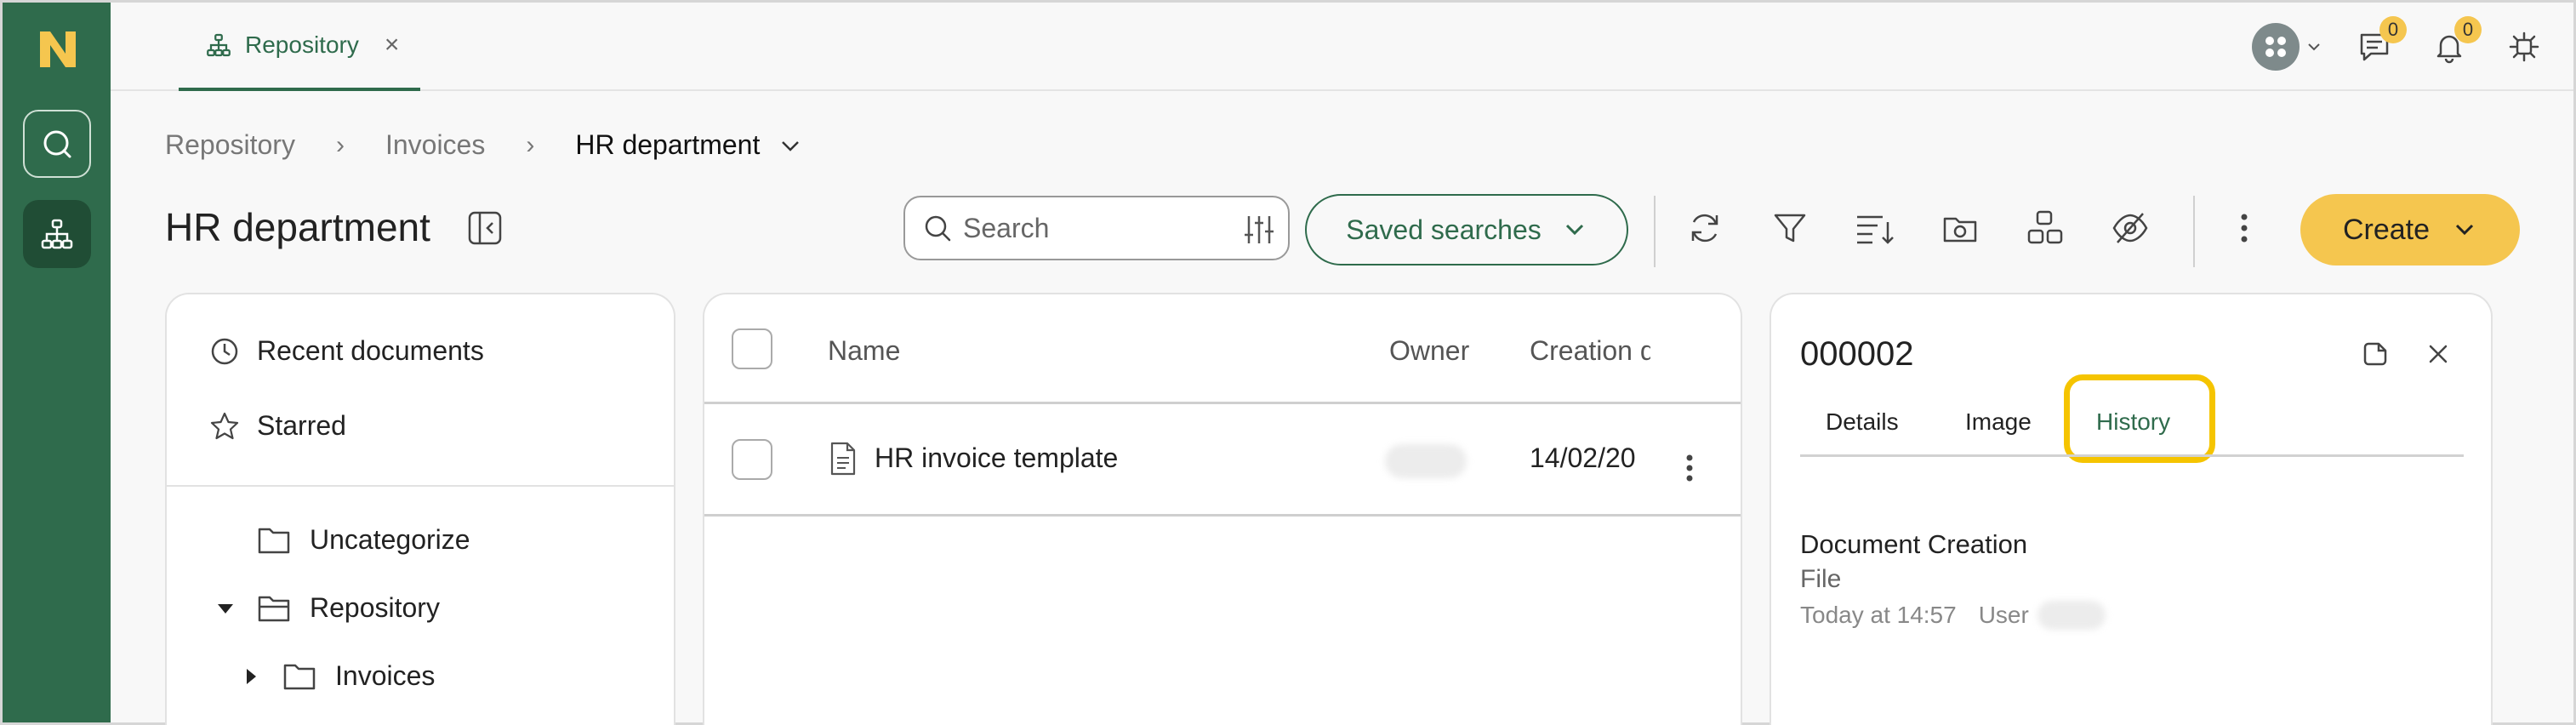 Image resolution: width=2576 pixels, height=725 pixels. I want to click on tree-item-invoices: Invoices, so click(337, 676).